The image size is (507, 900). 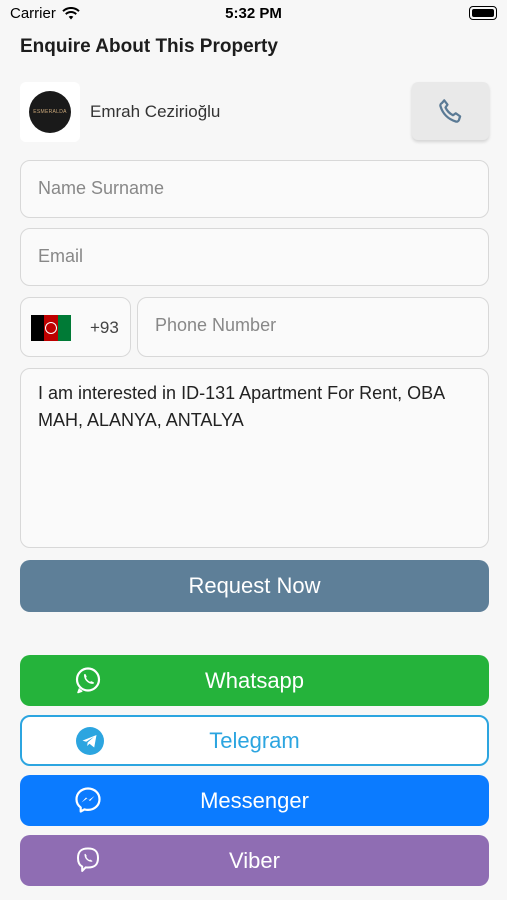 I want to click on messenger-icon, so click(x=88, y=800).